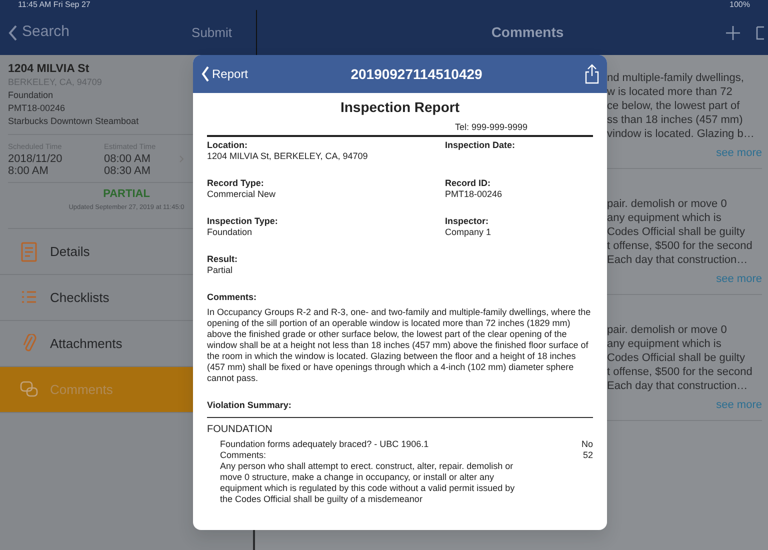 The width and height of the screenshot is (768, 550). Describe the element at coordinates (675, 120) in the screenshot. I see `comment-text: ss than 18 inches (457 mm)` at that location.